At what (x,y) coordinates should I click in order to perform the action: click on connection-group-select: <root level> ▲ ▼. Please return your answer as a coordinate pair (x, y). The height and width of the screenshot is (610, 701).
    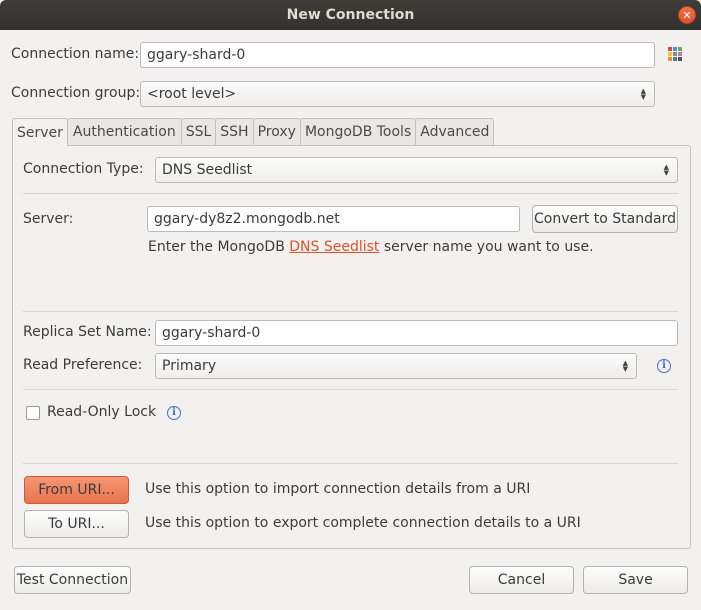
    Looking at the image, I should click on (397, 94).